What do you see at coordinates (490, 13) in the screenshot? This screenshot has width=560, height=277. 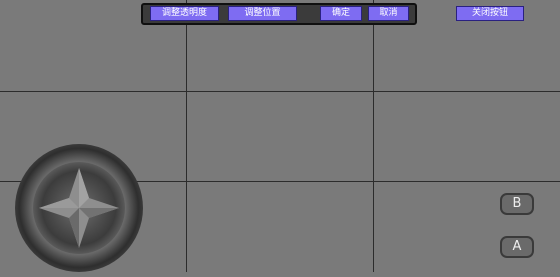 I see `close-buttons-button: 关闭按钮` at bounding box center [490, 13].